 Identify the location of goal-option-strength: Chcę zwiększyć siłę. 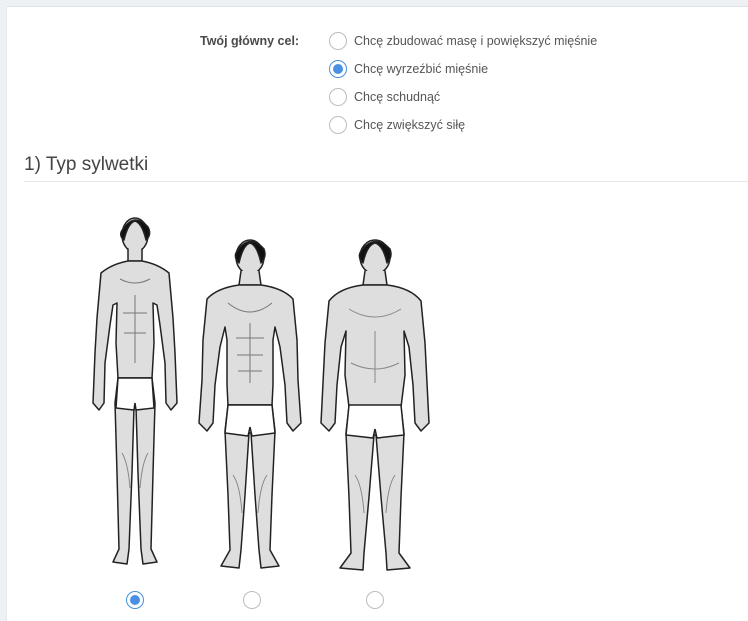
(397, 125).